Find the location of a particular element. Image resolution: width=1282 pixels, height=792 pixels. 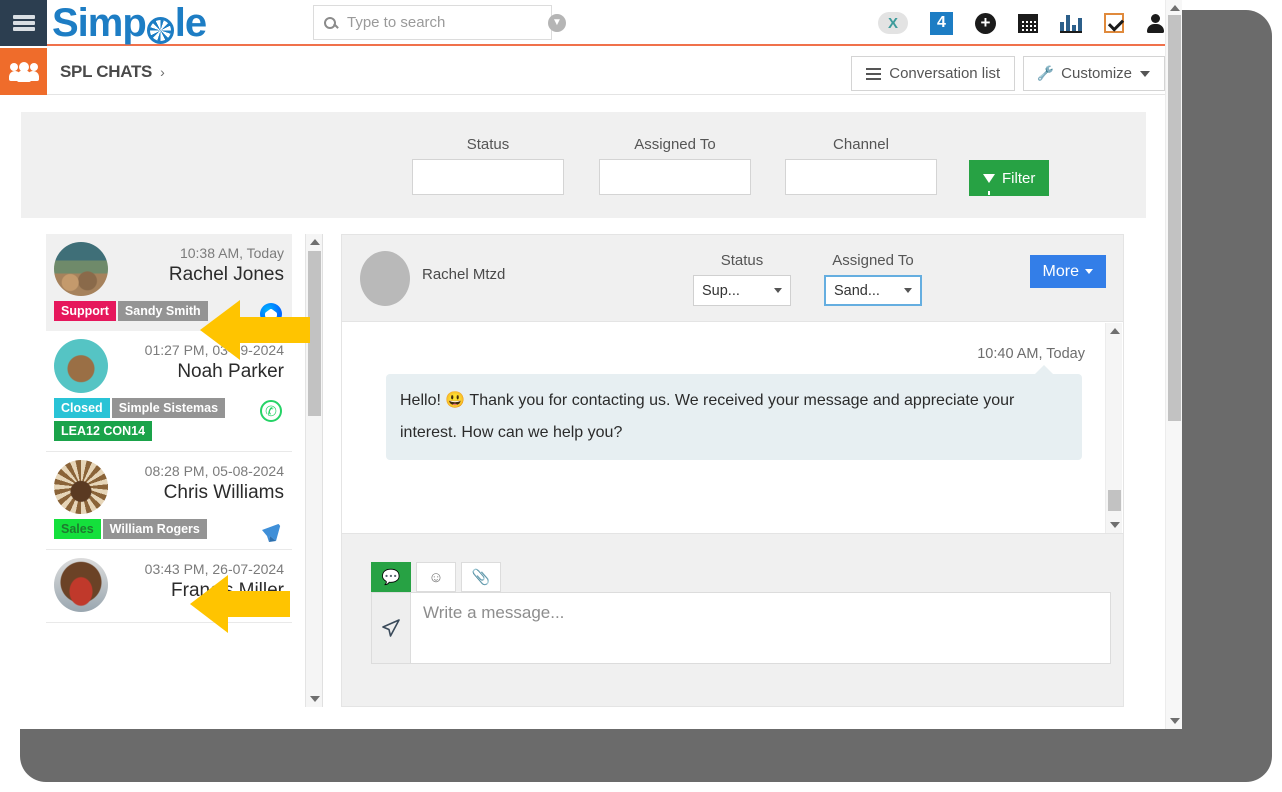

calendar-icon is located at coordinates (1028, 23).